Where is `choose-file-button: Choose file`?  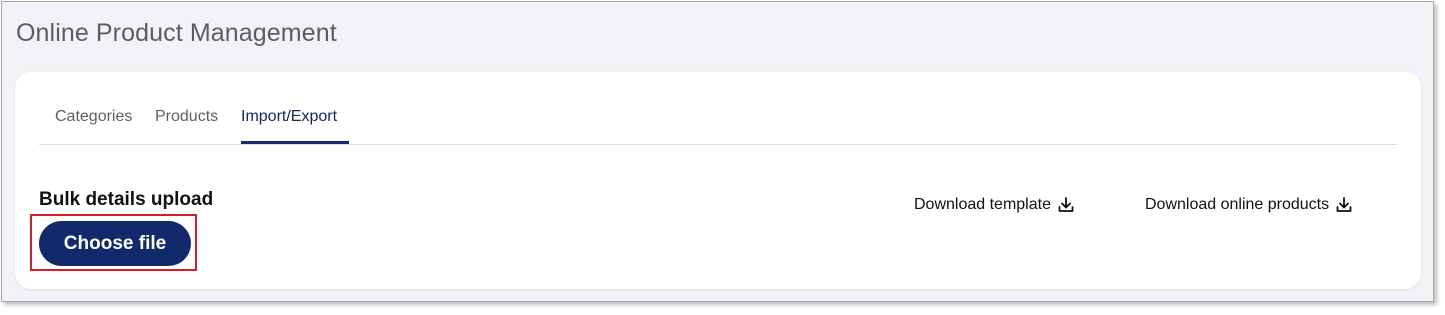
choose-file-button: Choose file is located at coordinates (115, 243).